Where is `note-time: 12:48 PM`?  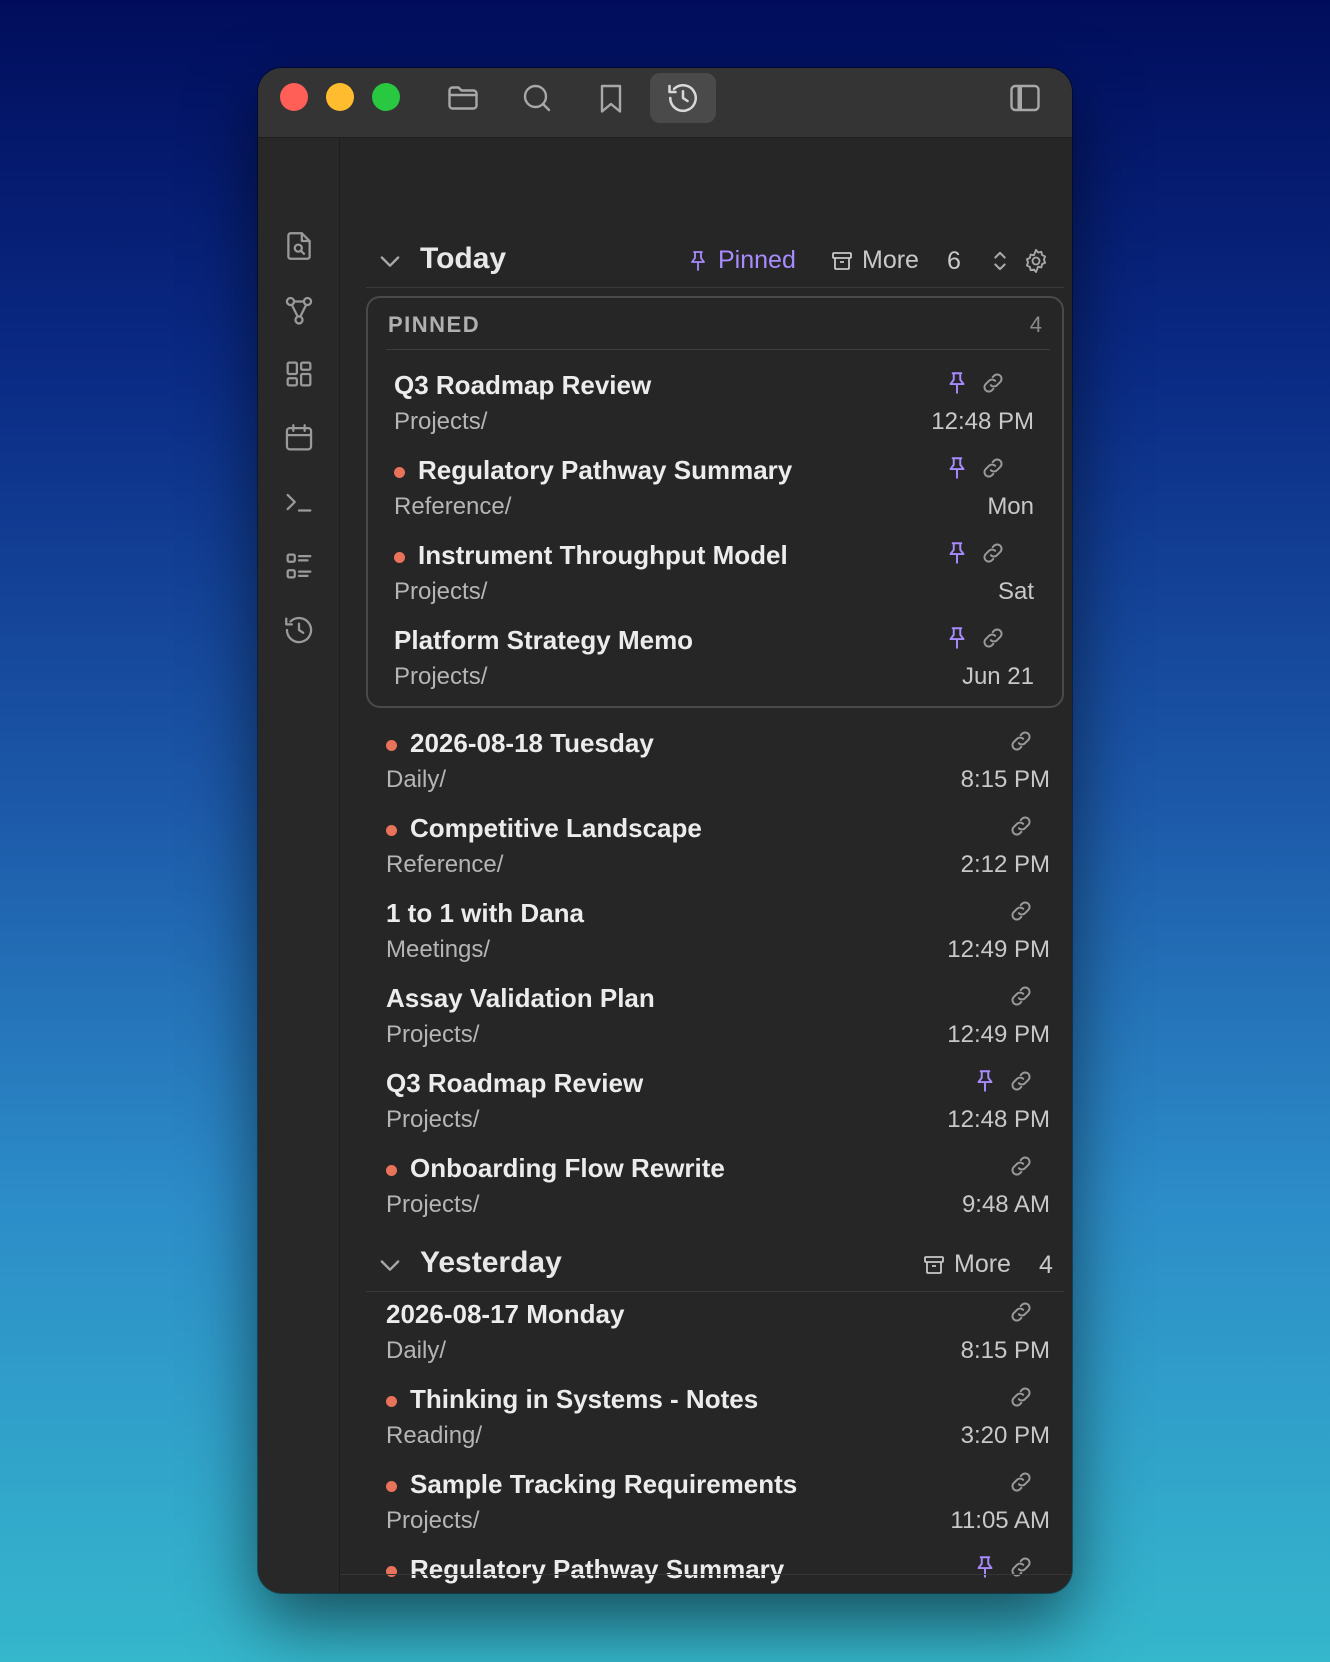 note-time: 12:48 PM is located at coordinates (982, 421).